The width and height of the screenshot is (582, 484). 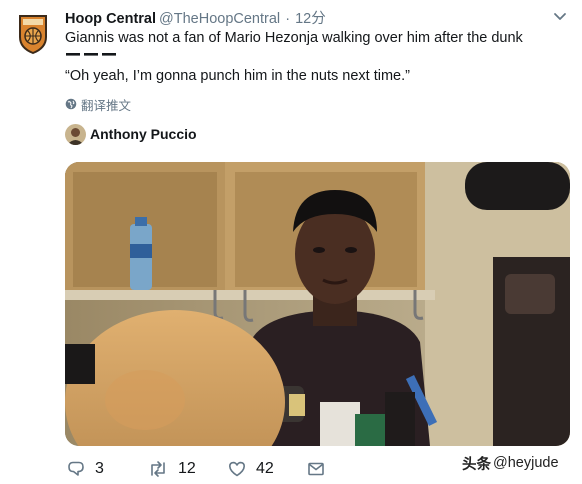 I want to click on author-name: Anthony Puccio, so click(x=143, y=134).